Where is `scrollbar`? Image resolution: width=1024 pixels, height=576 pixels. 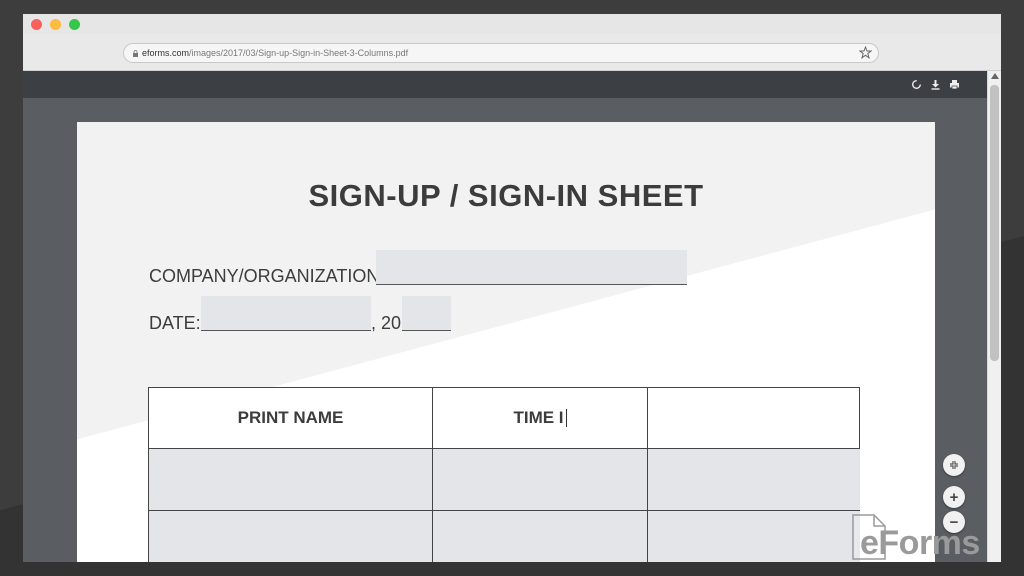
scrollbar is located at coordinates (994, 316).